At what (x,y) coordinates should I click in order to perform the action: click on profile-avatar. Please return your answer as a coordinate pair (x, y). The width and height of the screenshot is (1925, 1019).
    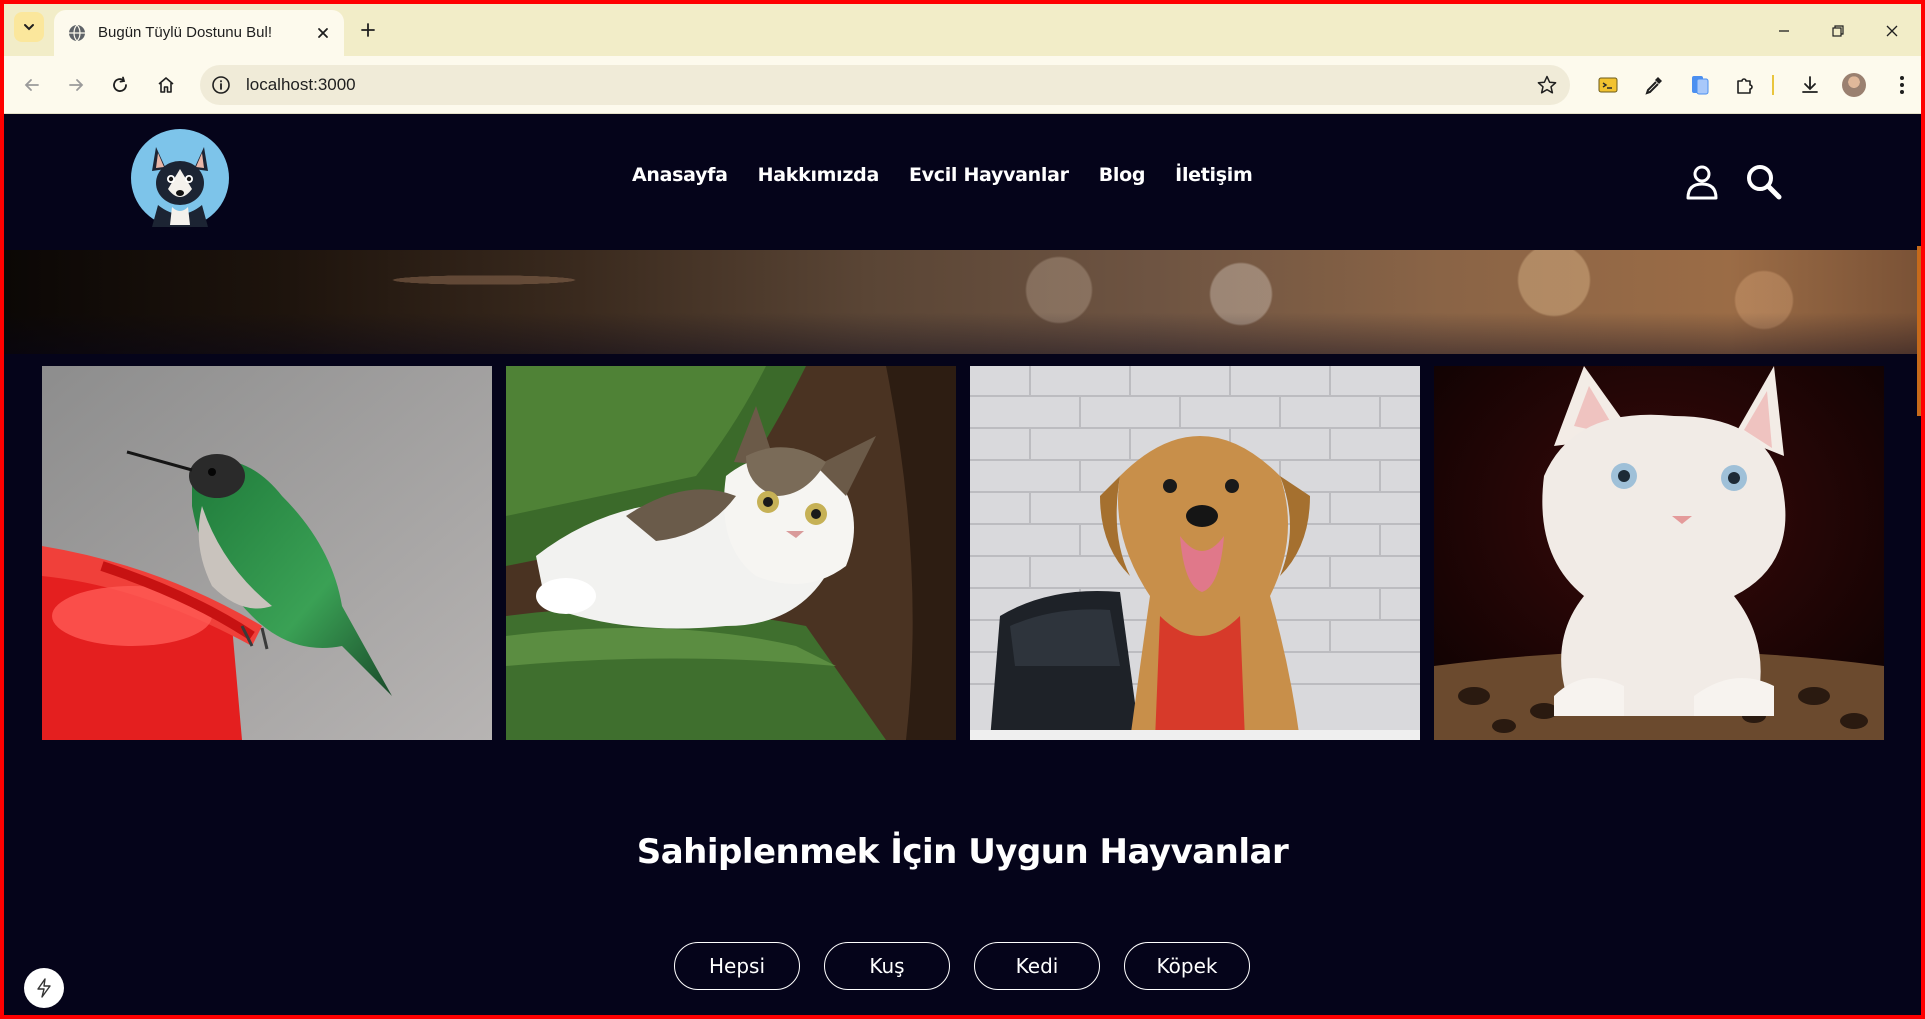
    Looking at the image, I should click on (1854, 85).